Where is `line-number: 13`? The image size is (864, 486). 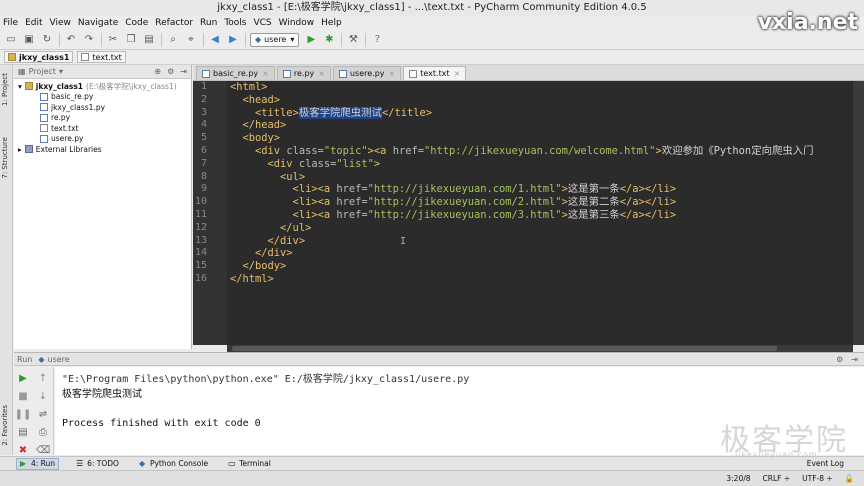 line-number: 13 is located at coordinates (200, 240).